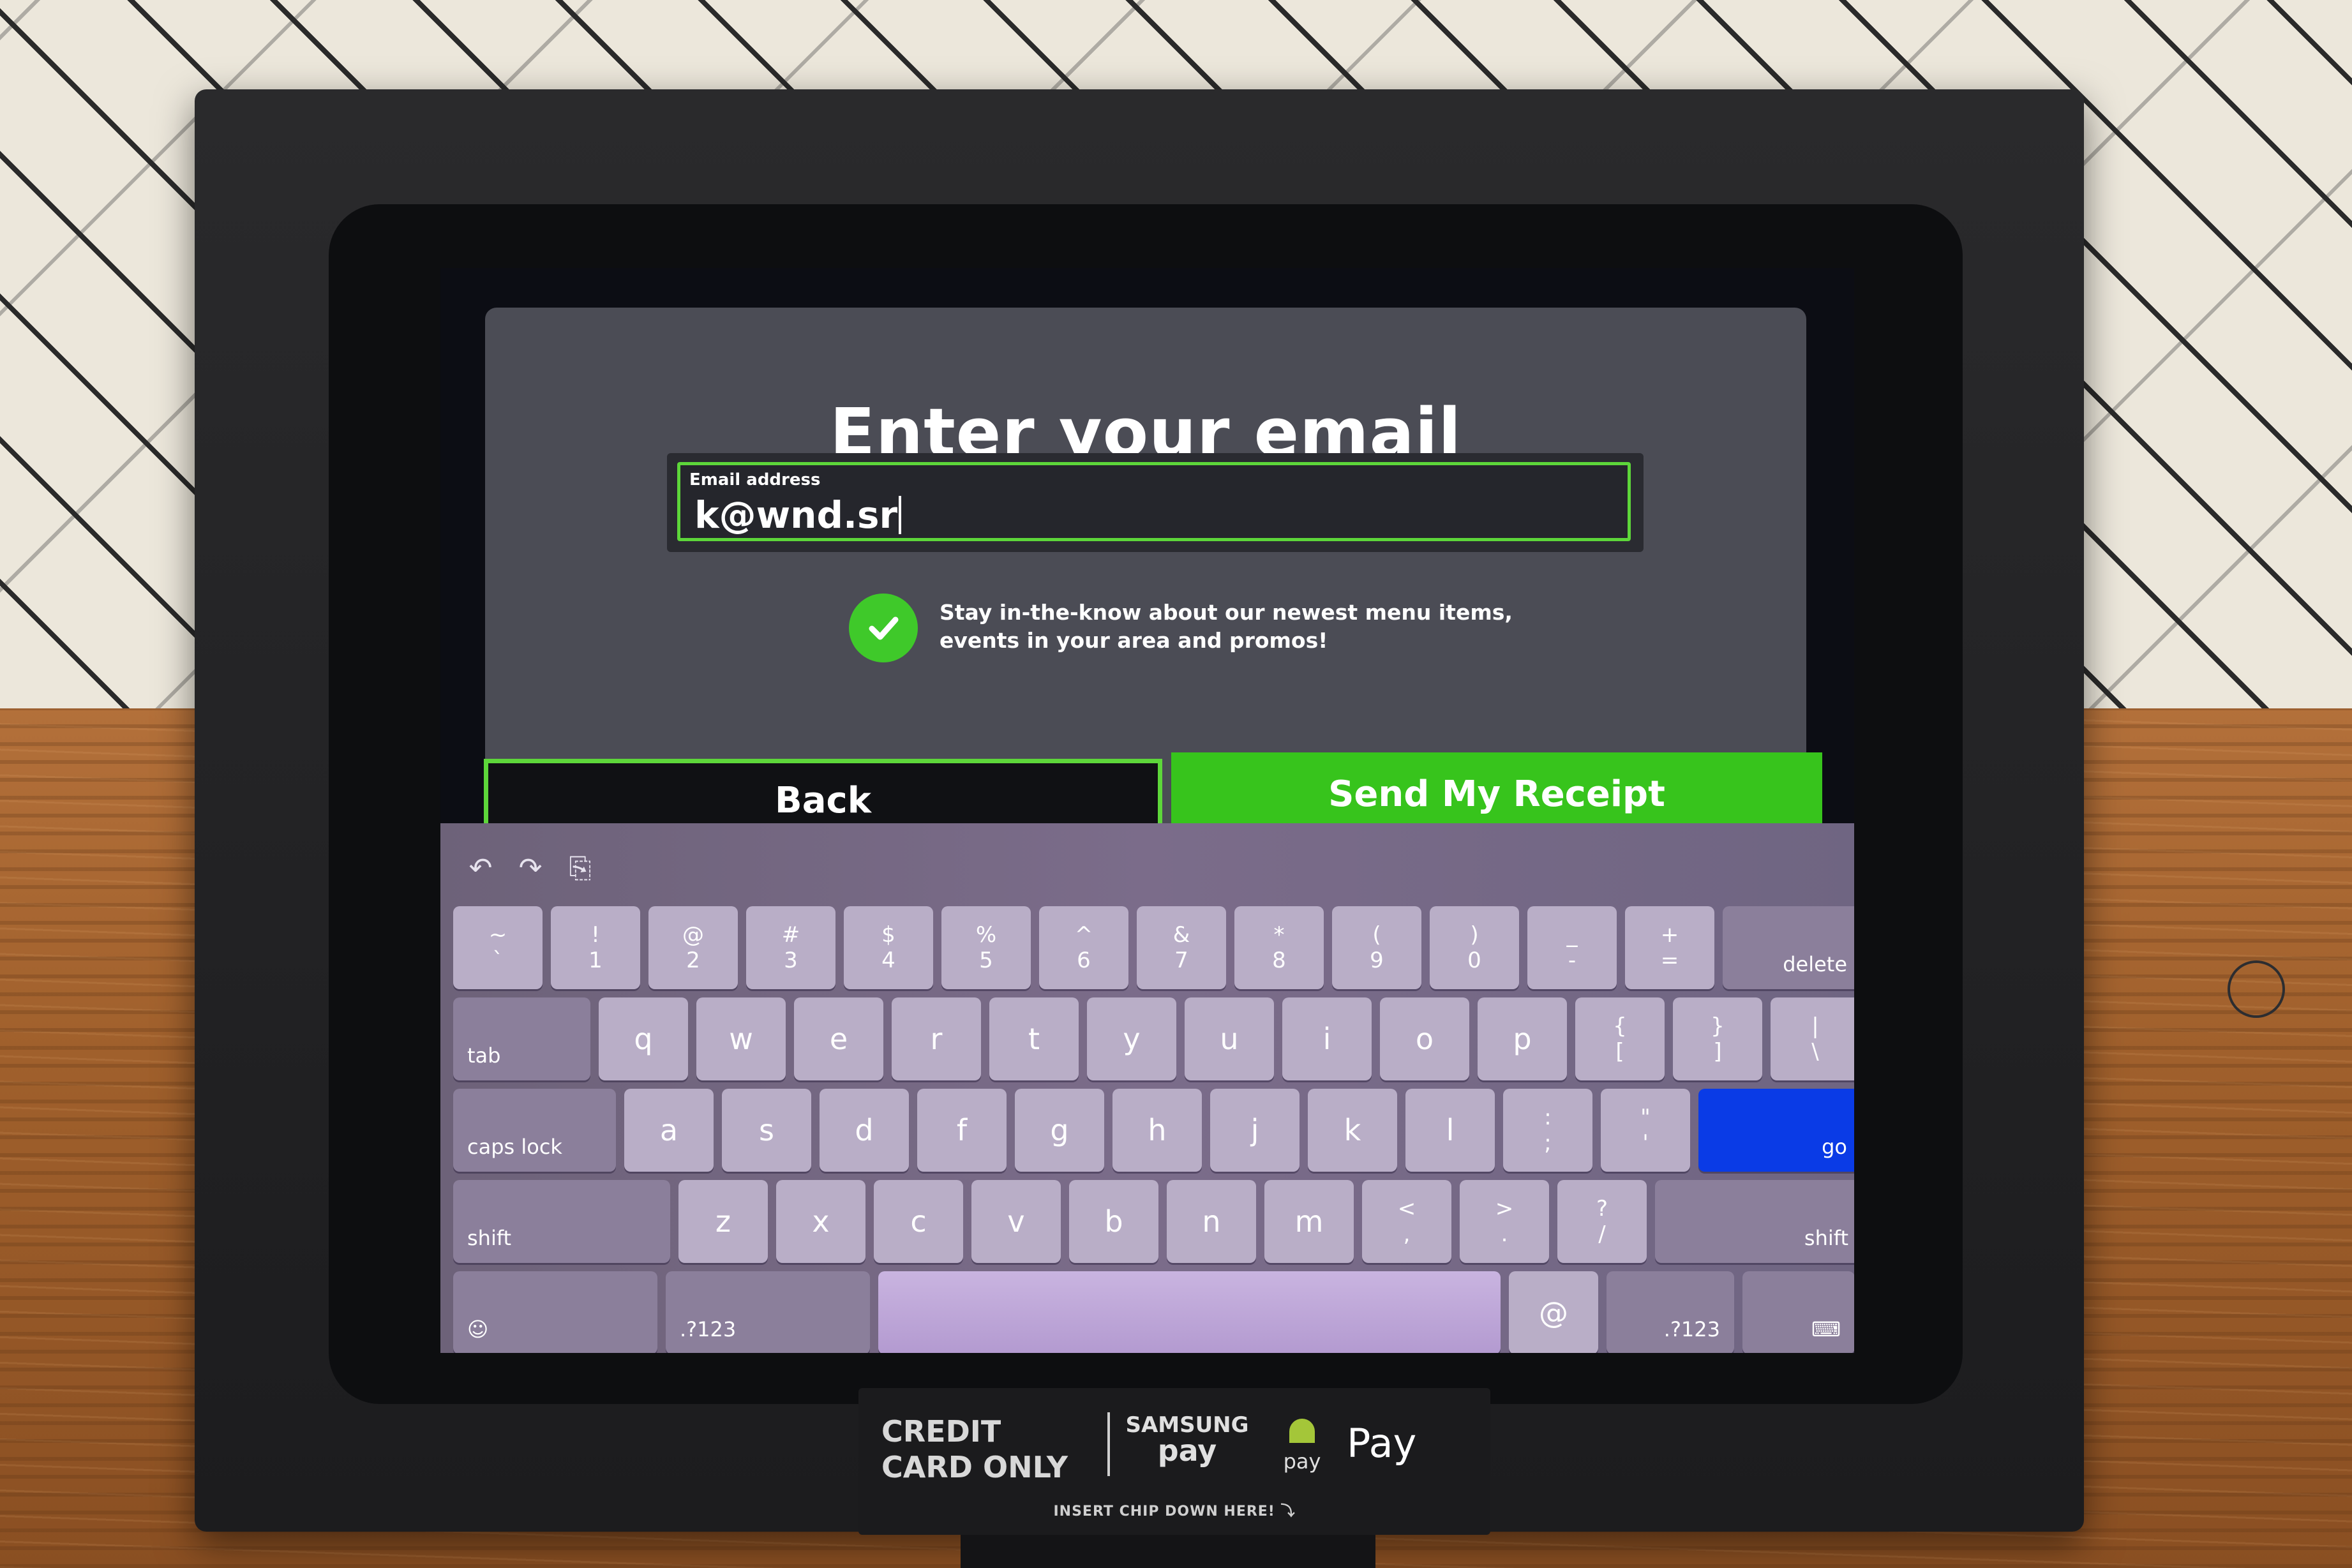 Image resolution: width=2352 pixels, height=1568 pixels. I want to click on space-key, so click(1189, 1312).